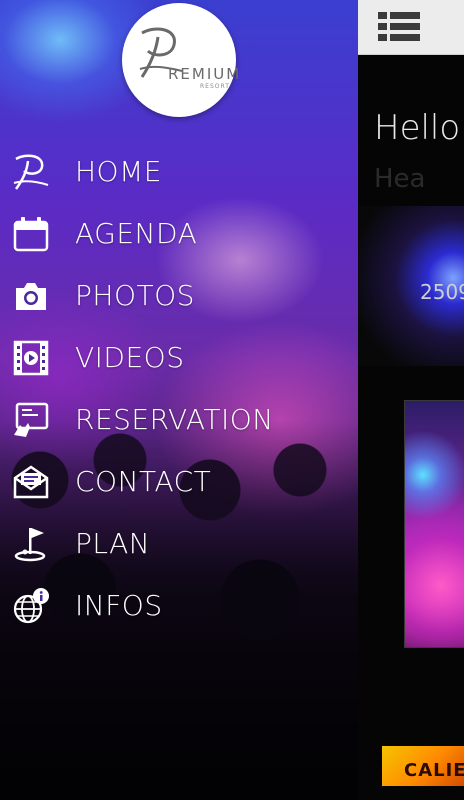  I want to click on greeting-title: Hello, so click(417, 128).